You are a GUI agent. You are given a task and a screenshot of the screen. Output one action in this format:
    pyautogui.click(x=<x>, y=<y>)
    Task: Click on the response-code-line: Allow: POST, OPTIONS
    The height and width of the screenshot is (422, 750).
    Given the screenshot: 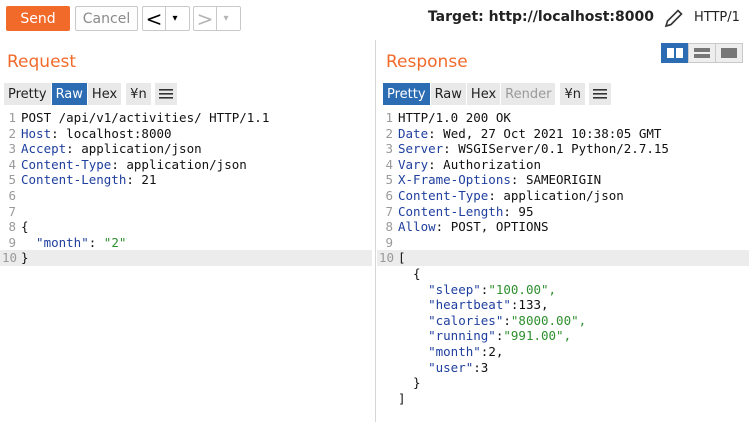 What is the action you would take?
    pyautogui.click(x=473, y=227)
    